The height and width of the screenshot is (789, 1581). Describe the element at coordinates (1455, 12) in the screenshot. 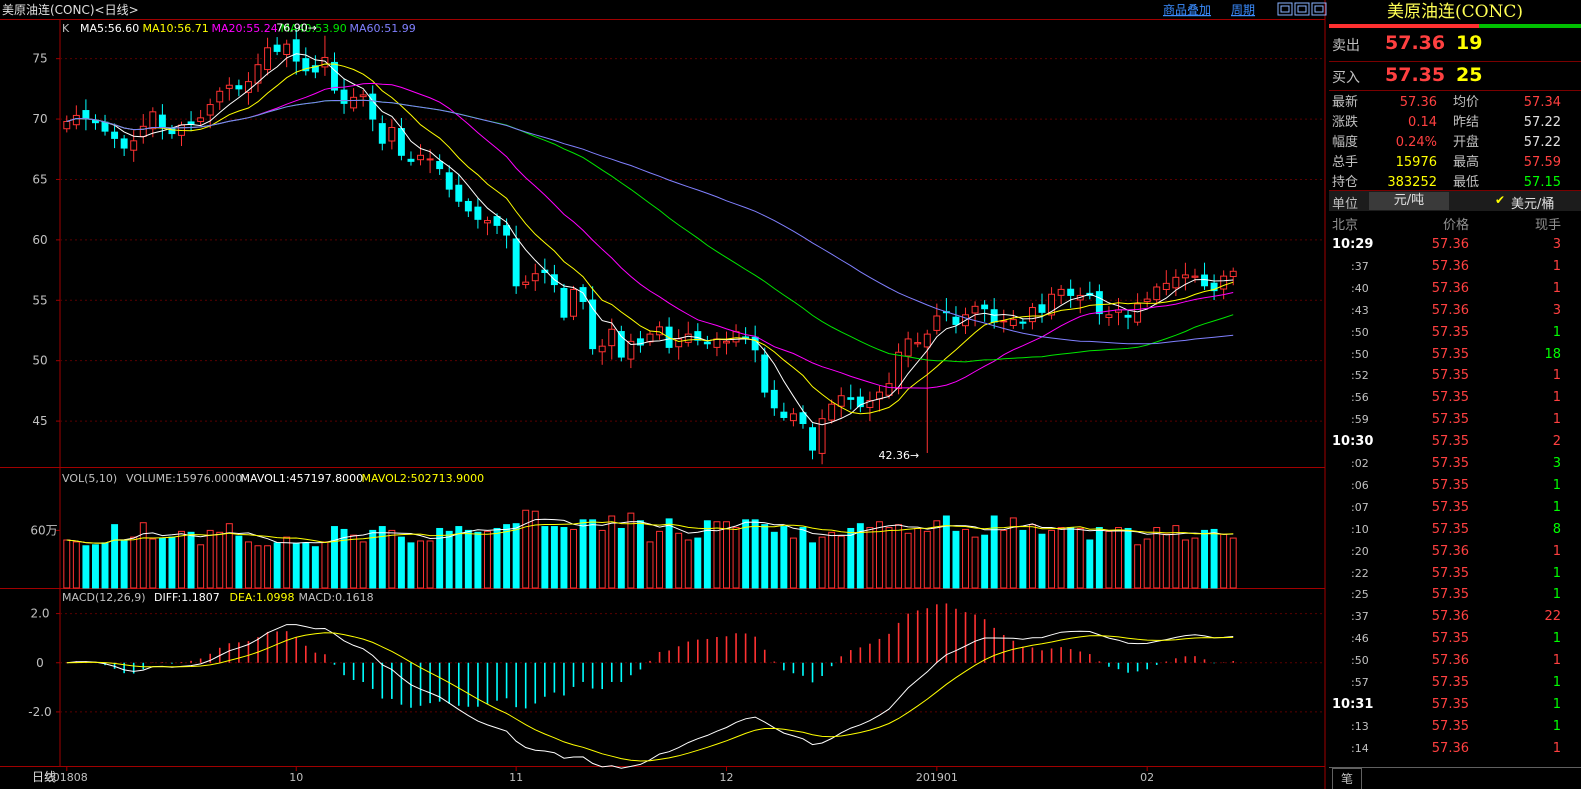

I see `symbol-title: 美原油连(CONC)` at that location.